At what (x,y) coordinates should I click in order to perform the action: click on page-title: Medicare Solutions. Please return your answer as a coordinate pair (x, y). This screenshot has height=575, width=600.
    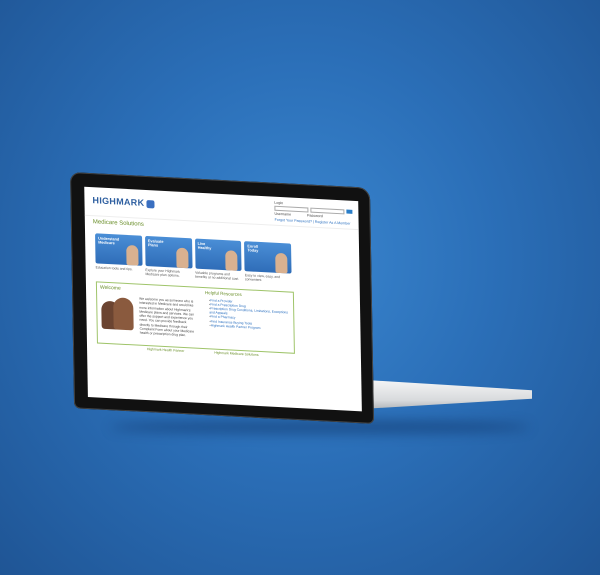
    Looking at the image, I should click on (118, 223).